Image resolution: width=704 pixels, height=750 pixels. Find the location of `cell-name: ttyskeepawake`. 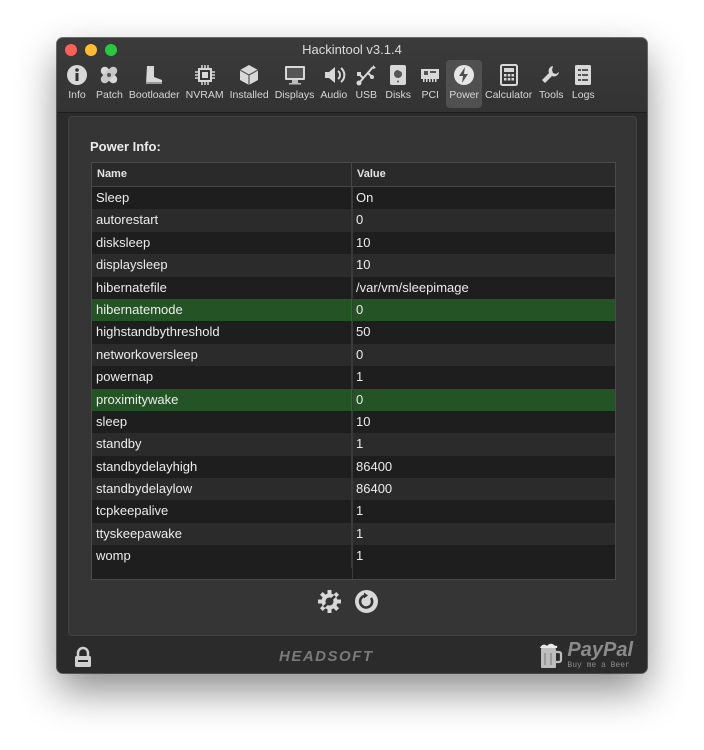

cell-name: ttyskeepawake is located at coordinates (222, 534).